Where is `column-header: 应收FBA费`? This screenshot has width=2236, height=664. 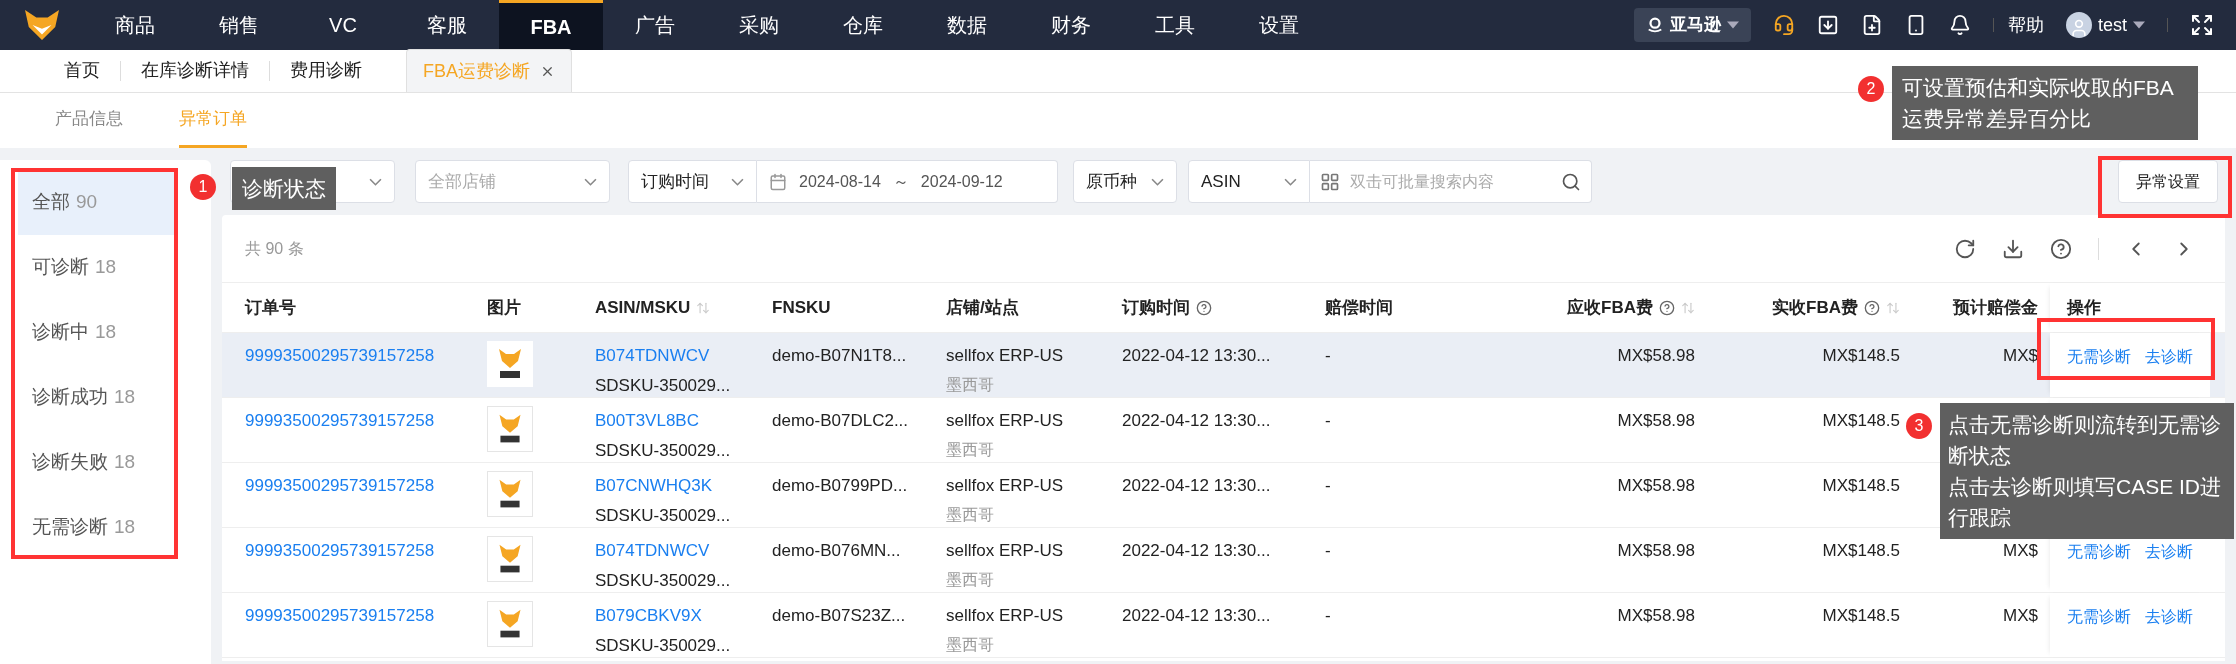
column-header: 应收FBA费 is located at coordinates (1610, 307).